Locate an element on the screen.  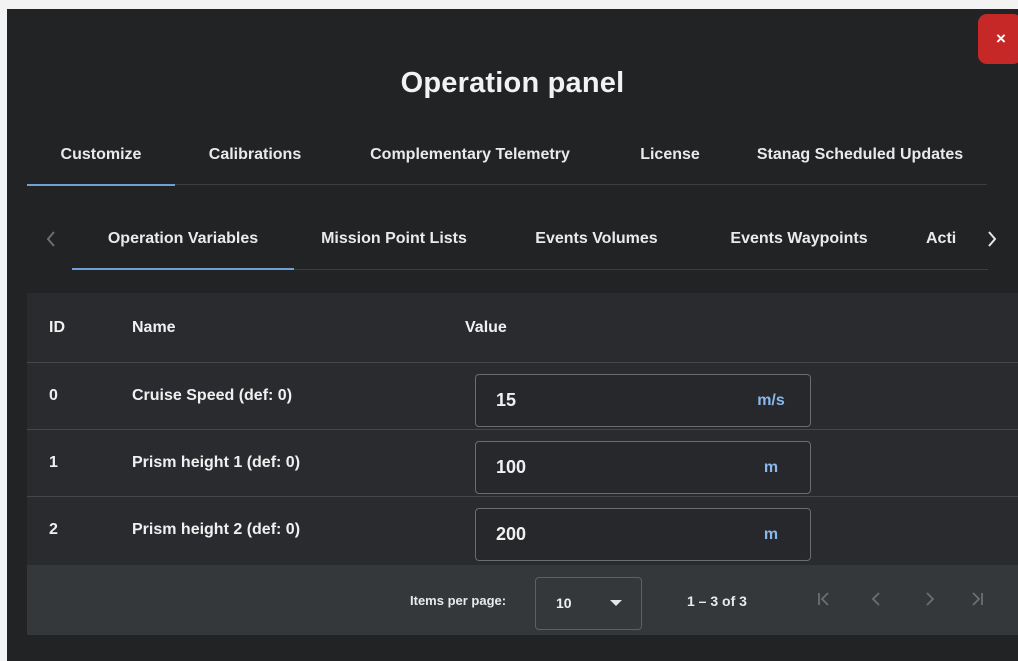
tabs-scroll-right-button is located at coordinates (992, 243).